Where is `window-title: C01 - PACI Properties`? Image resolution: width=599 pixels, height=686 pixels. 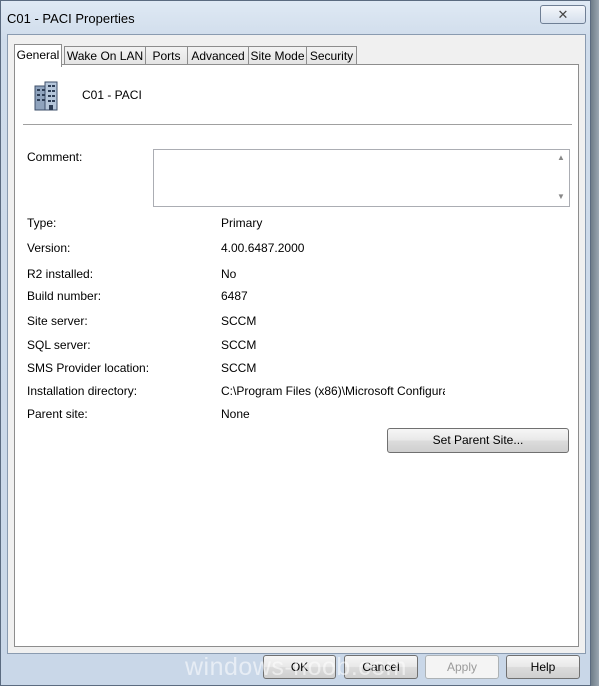
window-title: C01 - PACI Properties is located at coordinates (71, 18).